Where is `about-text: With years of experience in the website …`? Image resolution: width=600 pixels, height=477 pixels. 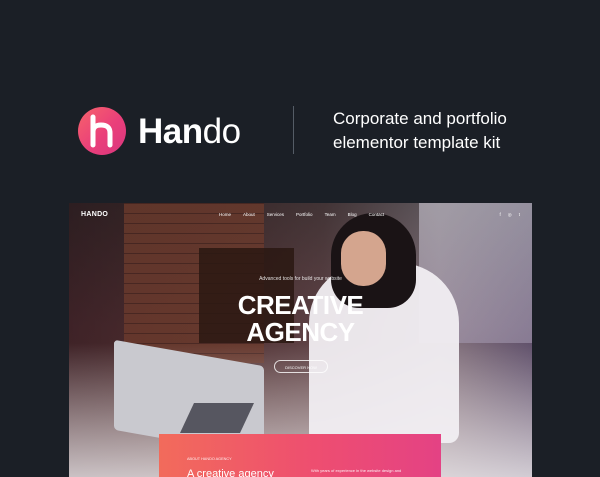
about-text: With years of experience in the website … is located at coordinates (356, 470).